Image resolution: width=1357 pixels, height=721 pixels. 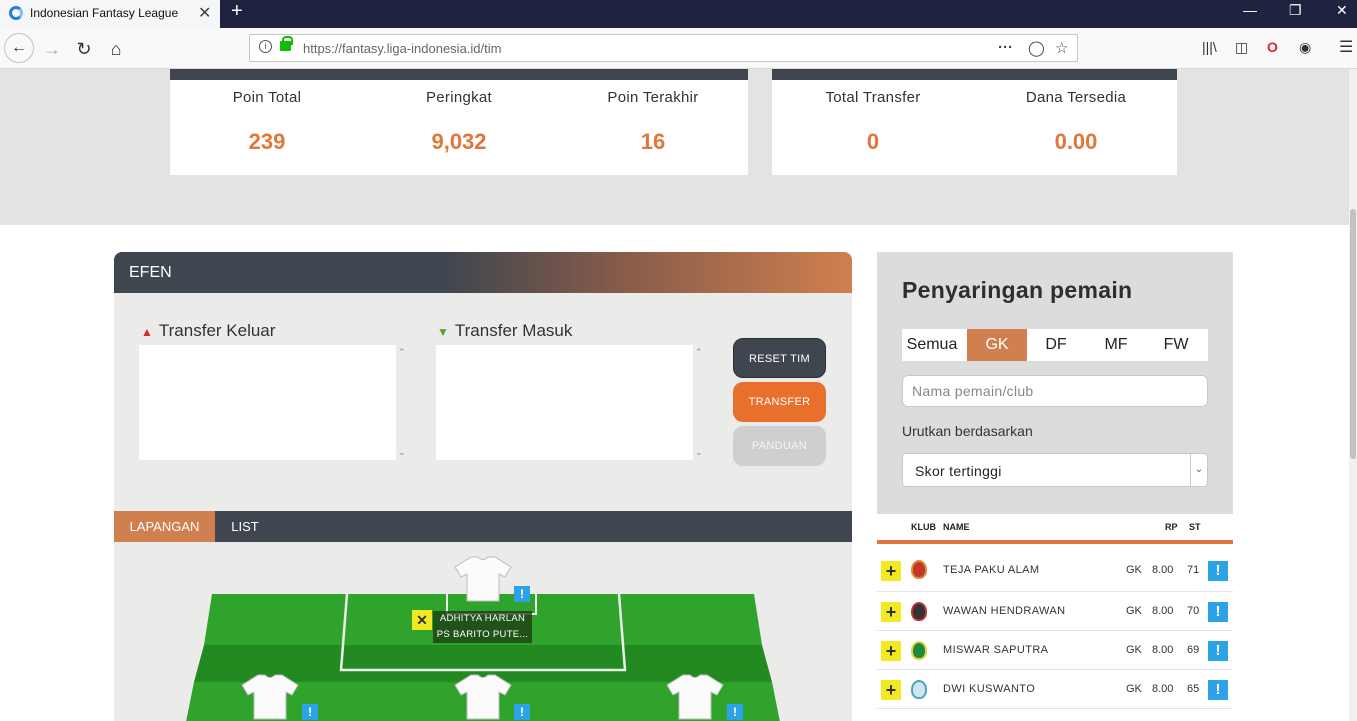 What do you see at coordinates (923, 527) in the screenshot?
I see `header-club: KLUB` at bounding box center [923, 527].